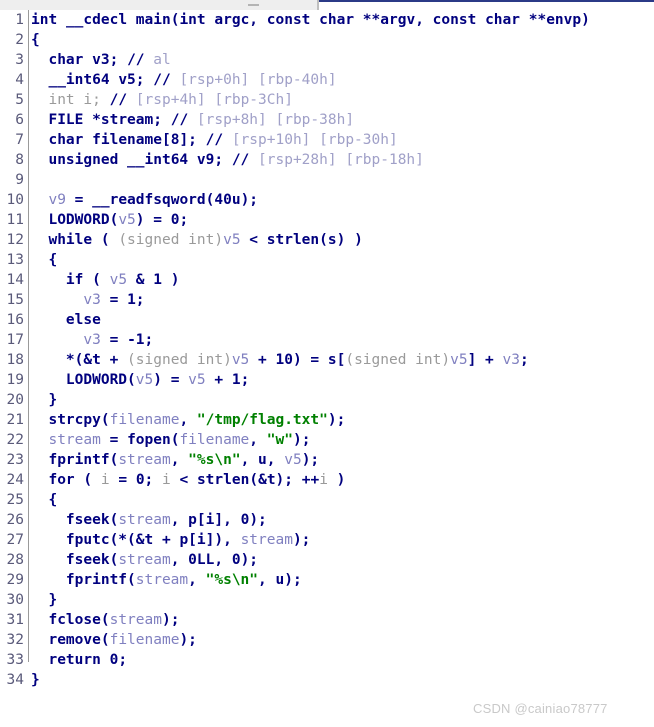 The width and height of the screenshot is (654, 727). Describe the element at coordinates (19, 180) in the screenshot. I see `line-number: 9` at that location.